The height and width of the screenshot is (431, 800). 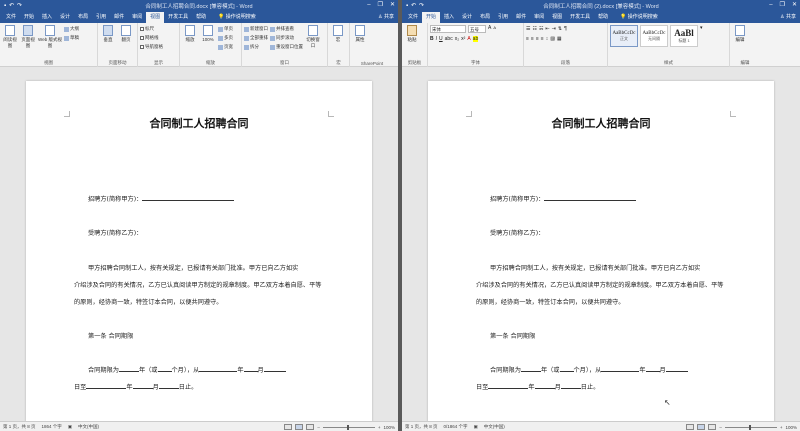 What do you see at coordinates (559, 39) in the screenshot?
I see `borders-icon: ▦` at bounding box center [559, 39].